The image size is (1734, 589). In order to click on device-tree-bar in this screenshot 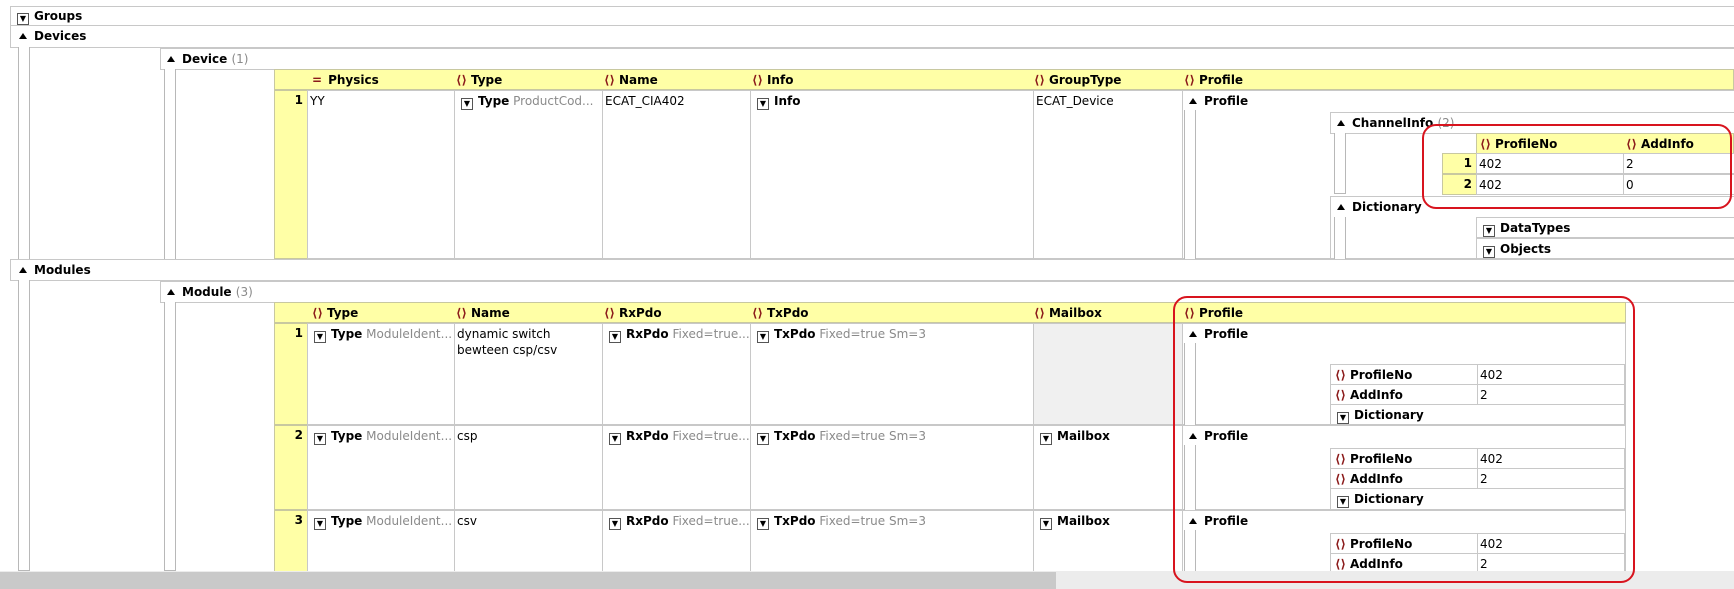, I will do `click(170, 164)`.